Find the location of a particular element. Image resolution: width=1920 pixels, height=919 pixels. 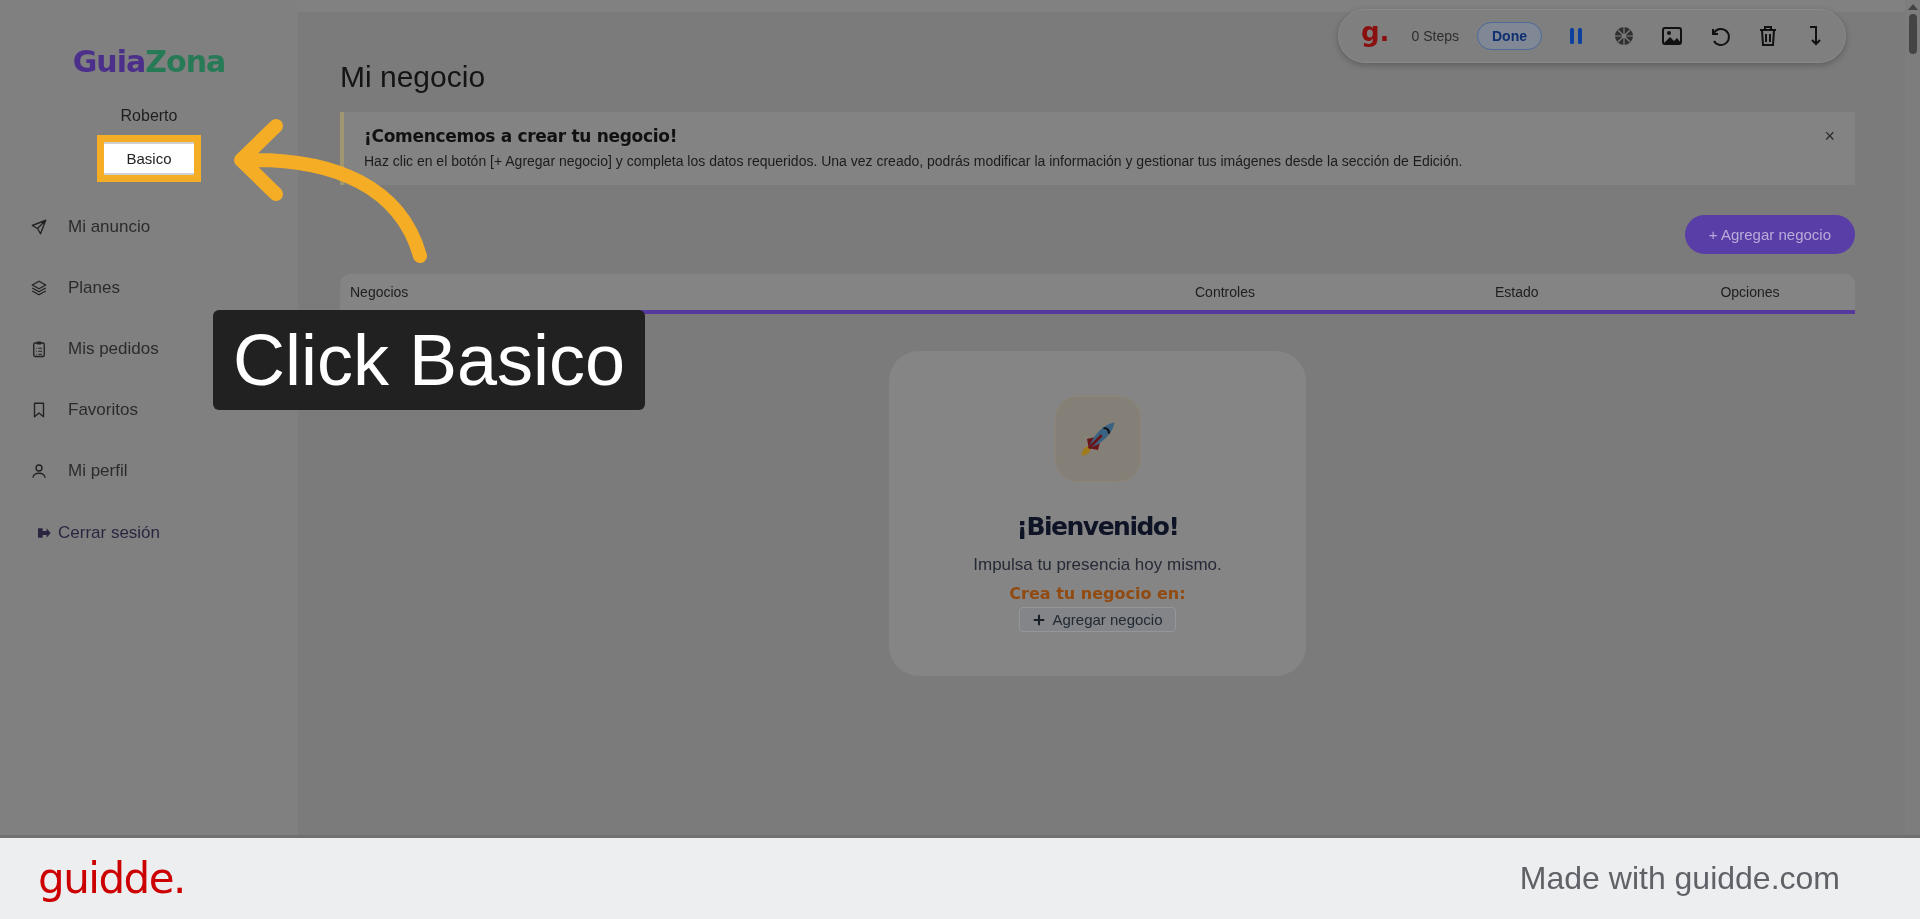

nav-item: Mi perfil is located at coordinates (79, 470).